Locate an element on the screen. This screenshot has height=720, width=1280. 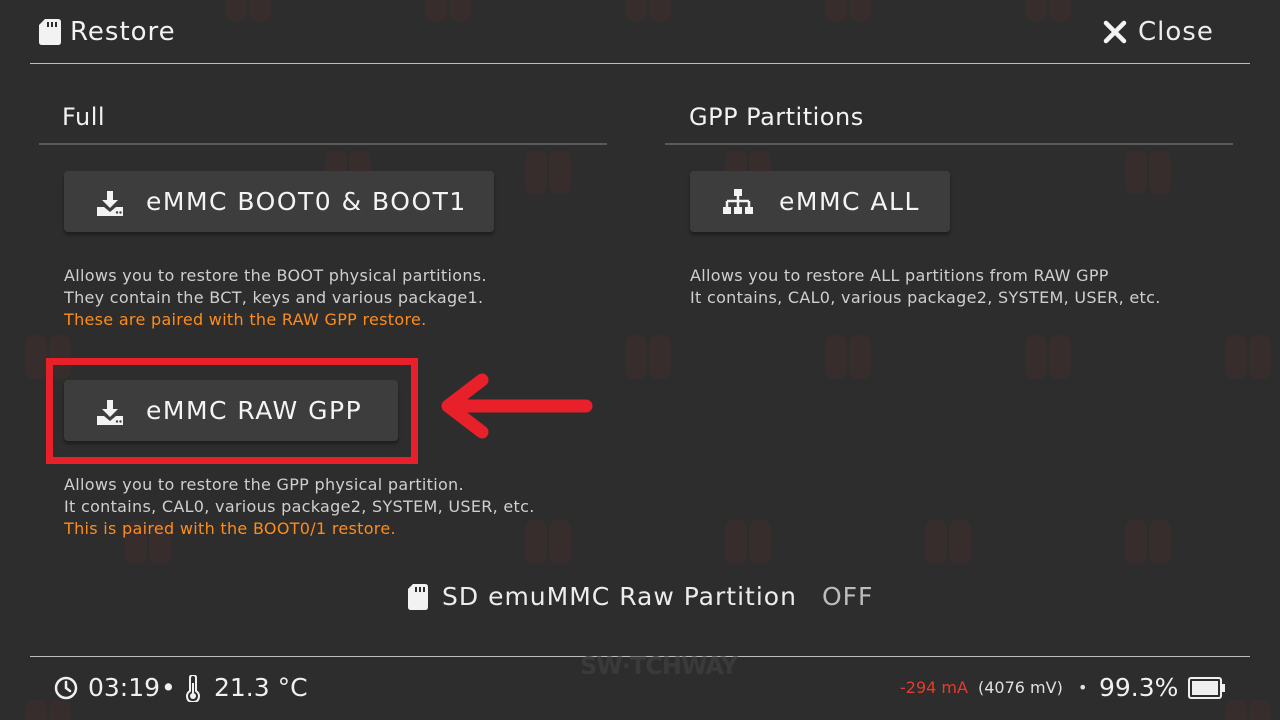
thermometer-icon is located at coordinates (193, 688).